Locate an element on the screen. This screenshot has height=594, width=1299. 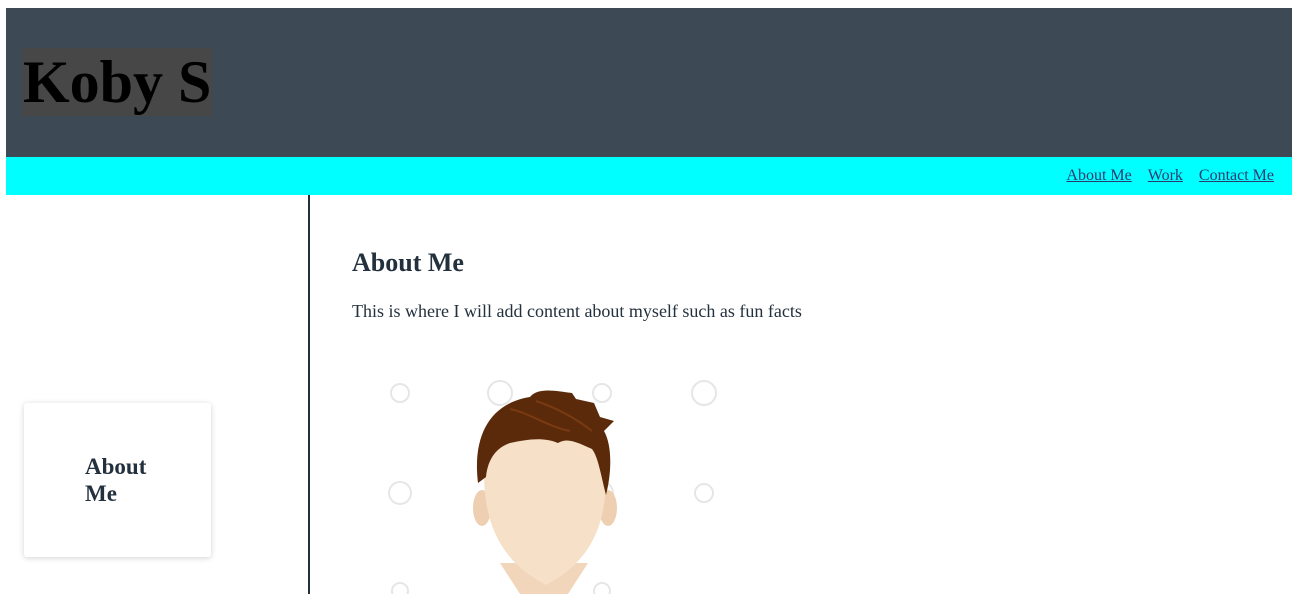
nav-link-contact-me: Contact Me is located at coordinates (1236, 176).